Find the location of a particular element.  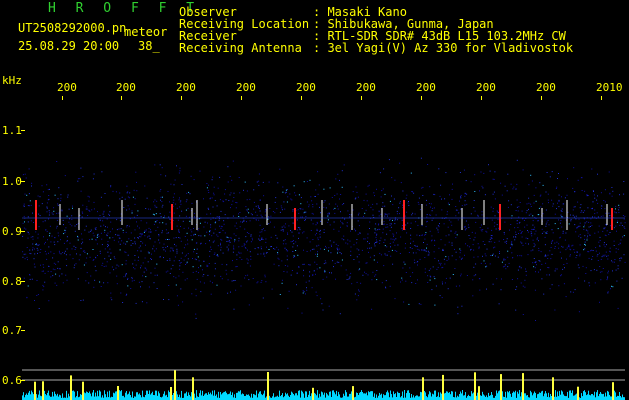

x-tick-2: 200 is located at coordinates (186, 87).